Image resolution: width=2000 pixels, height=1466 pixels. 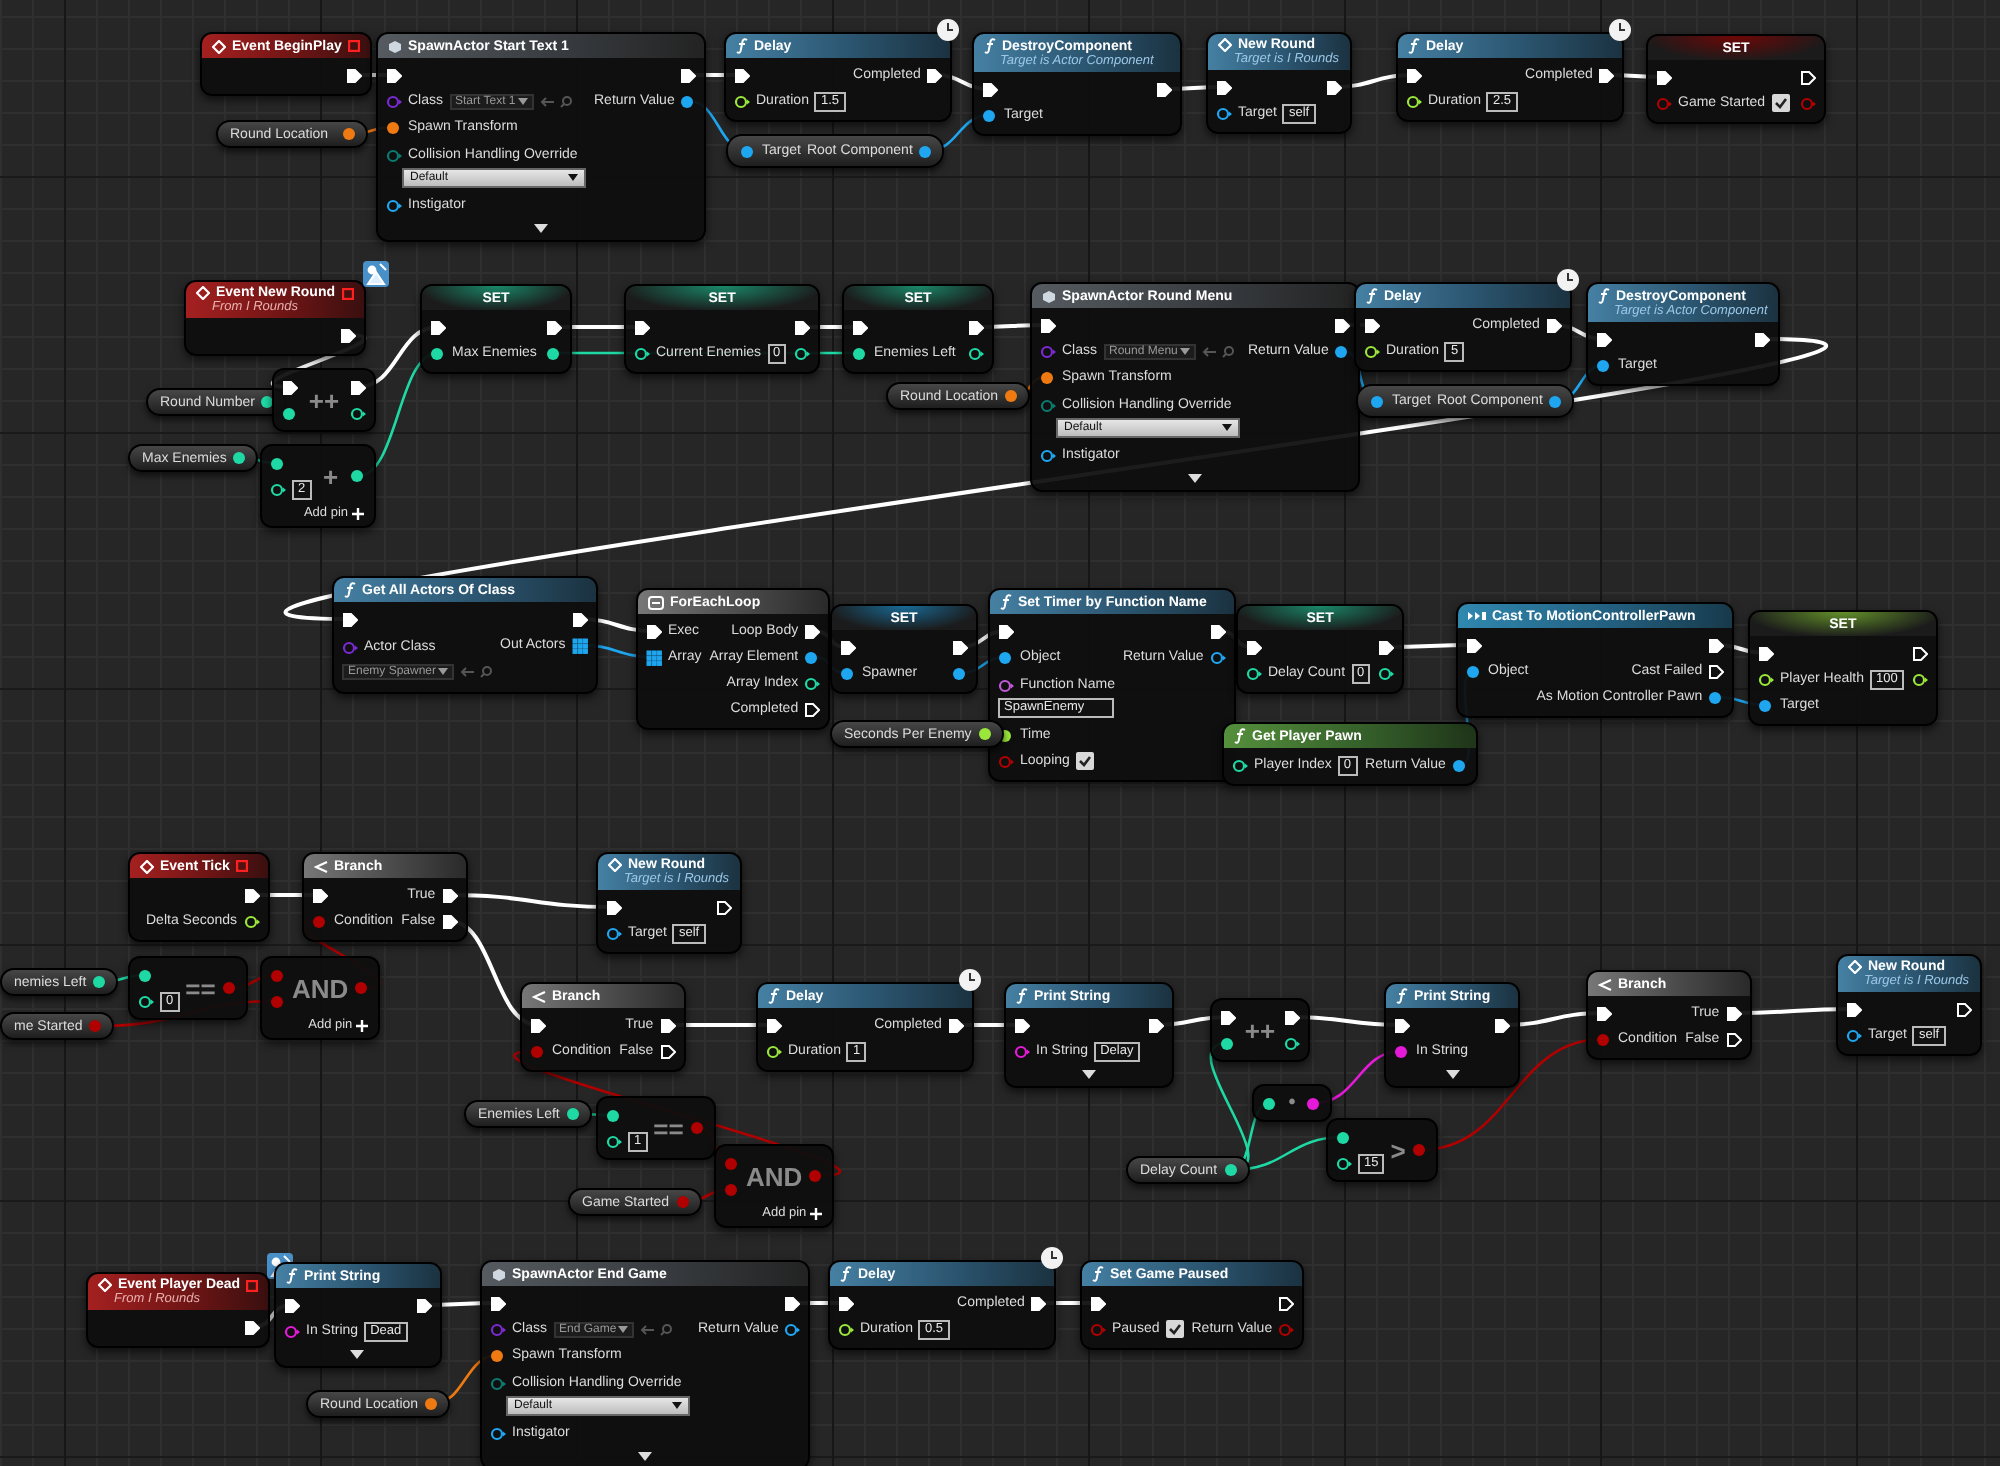 I want to click on array-pin, so click(x=654, y=657).